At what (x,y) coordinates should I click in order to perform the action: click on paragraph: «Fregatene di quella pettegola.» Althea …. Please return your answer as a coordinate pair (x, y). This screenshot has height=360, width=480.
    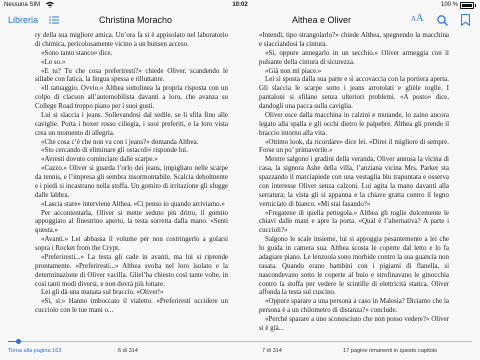
    Looking at the image, I should click on (354, 221).